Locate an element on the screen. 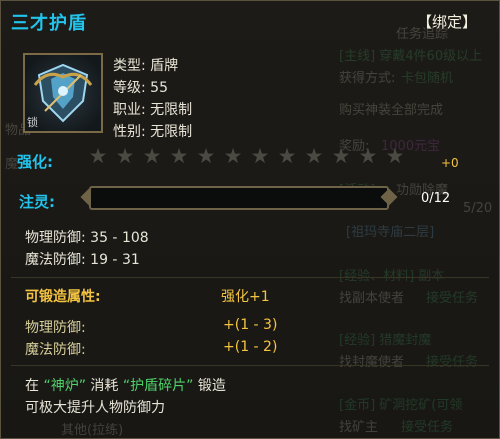 The image size is (500, 439). spirit-progress-bar is located at coordinates (239, 198).